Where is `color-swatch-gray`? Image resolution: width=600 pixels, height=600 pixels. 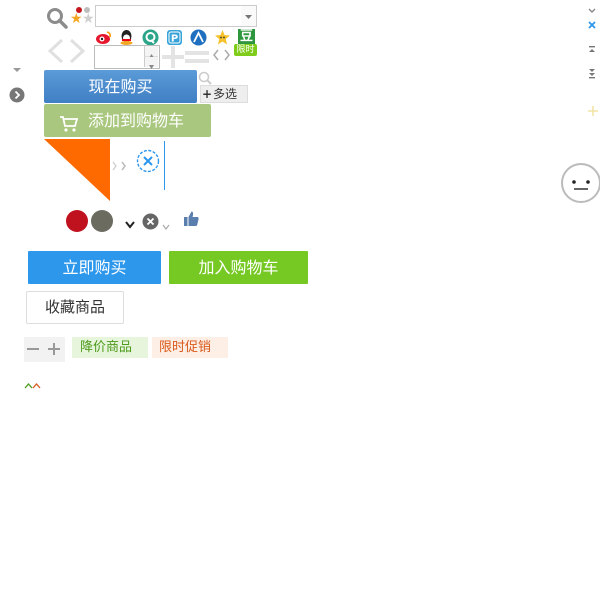
color-swatch-gray is located at coordinates (102, 221).